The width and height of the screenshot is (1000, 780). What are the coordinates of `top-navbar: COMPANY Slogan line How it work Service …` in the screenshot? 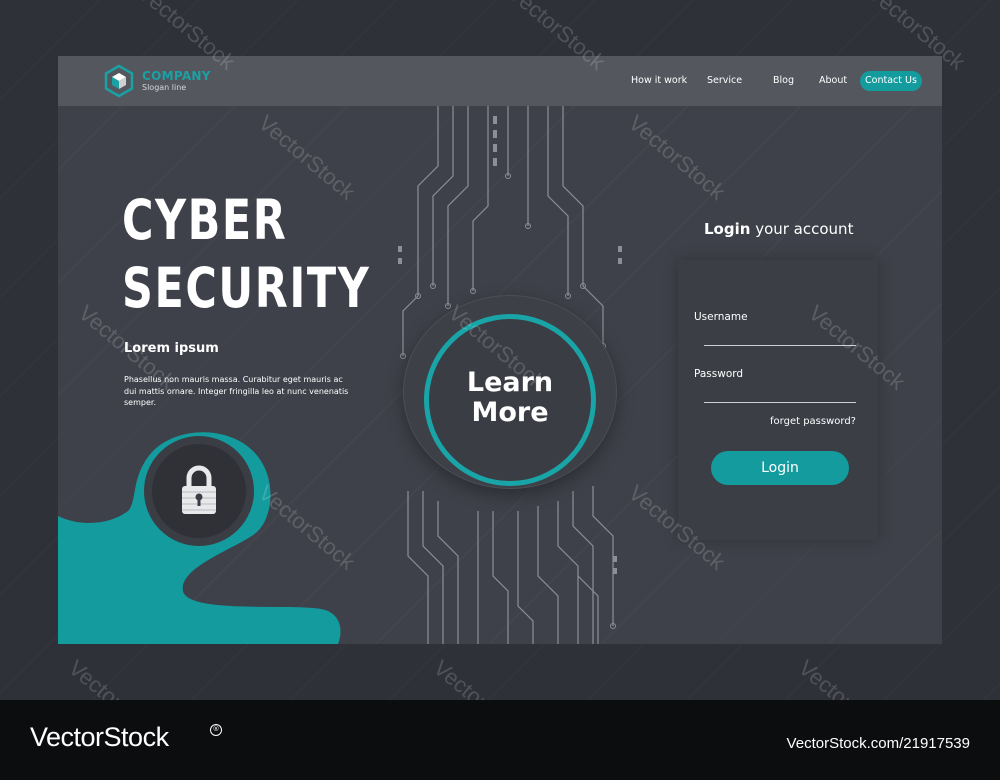 It's located at (500, 81).